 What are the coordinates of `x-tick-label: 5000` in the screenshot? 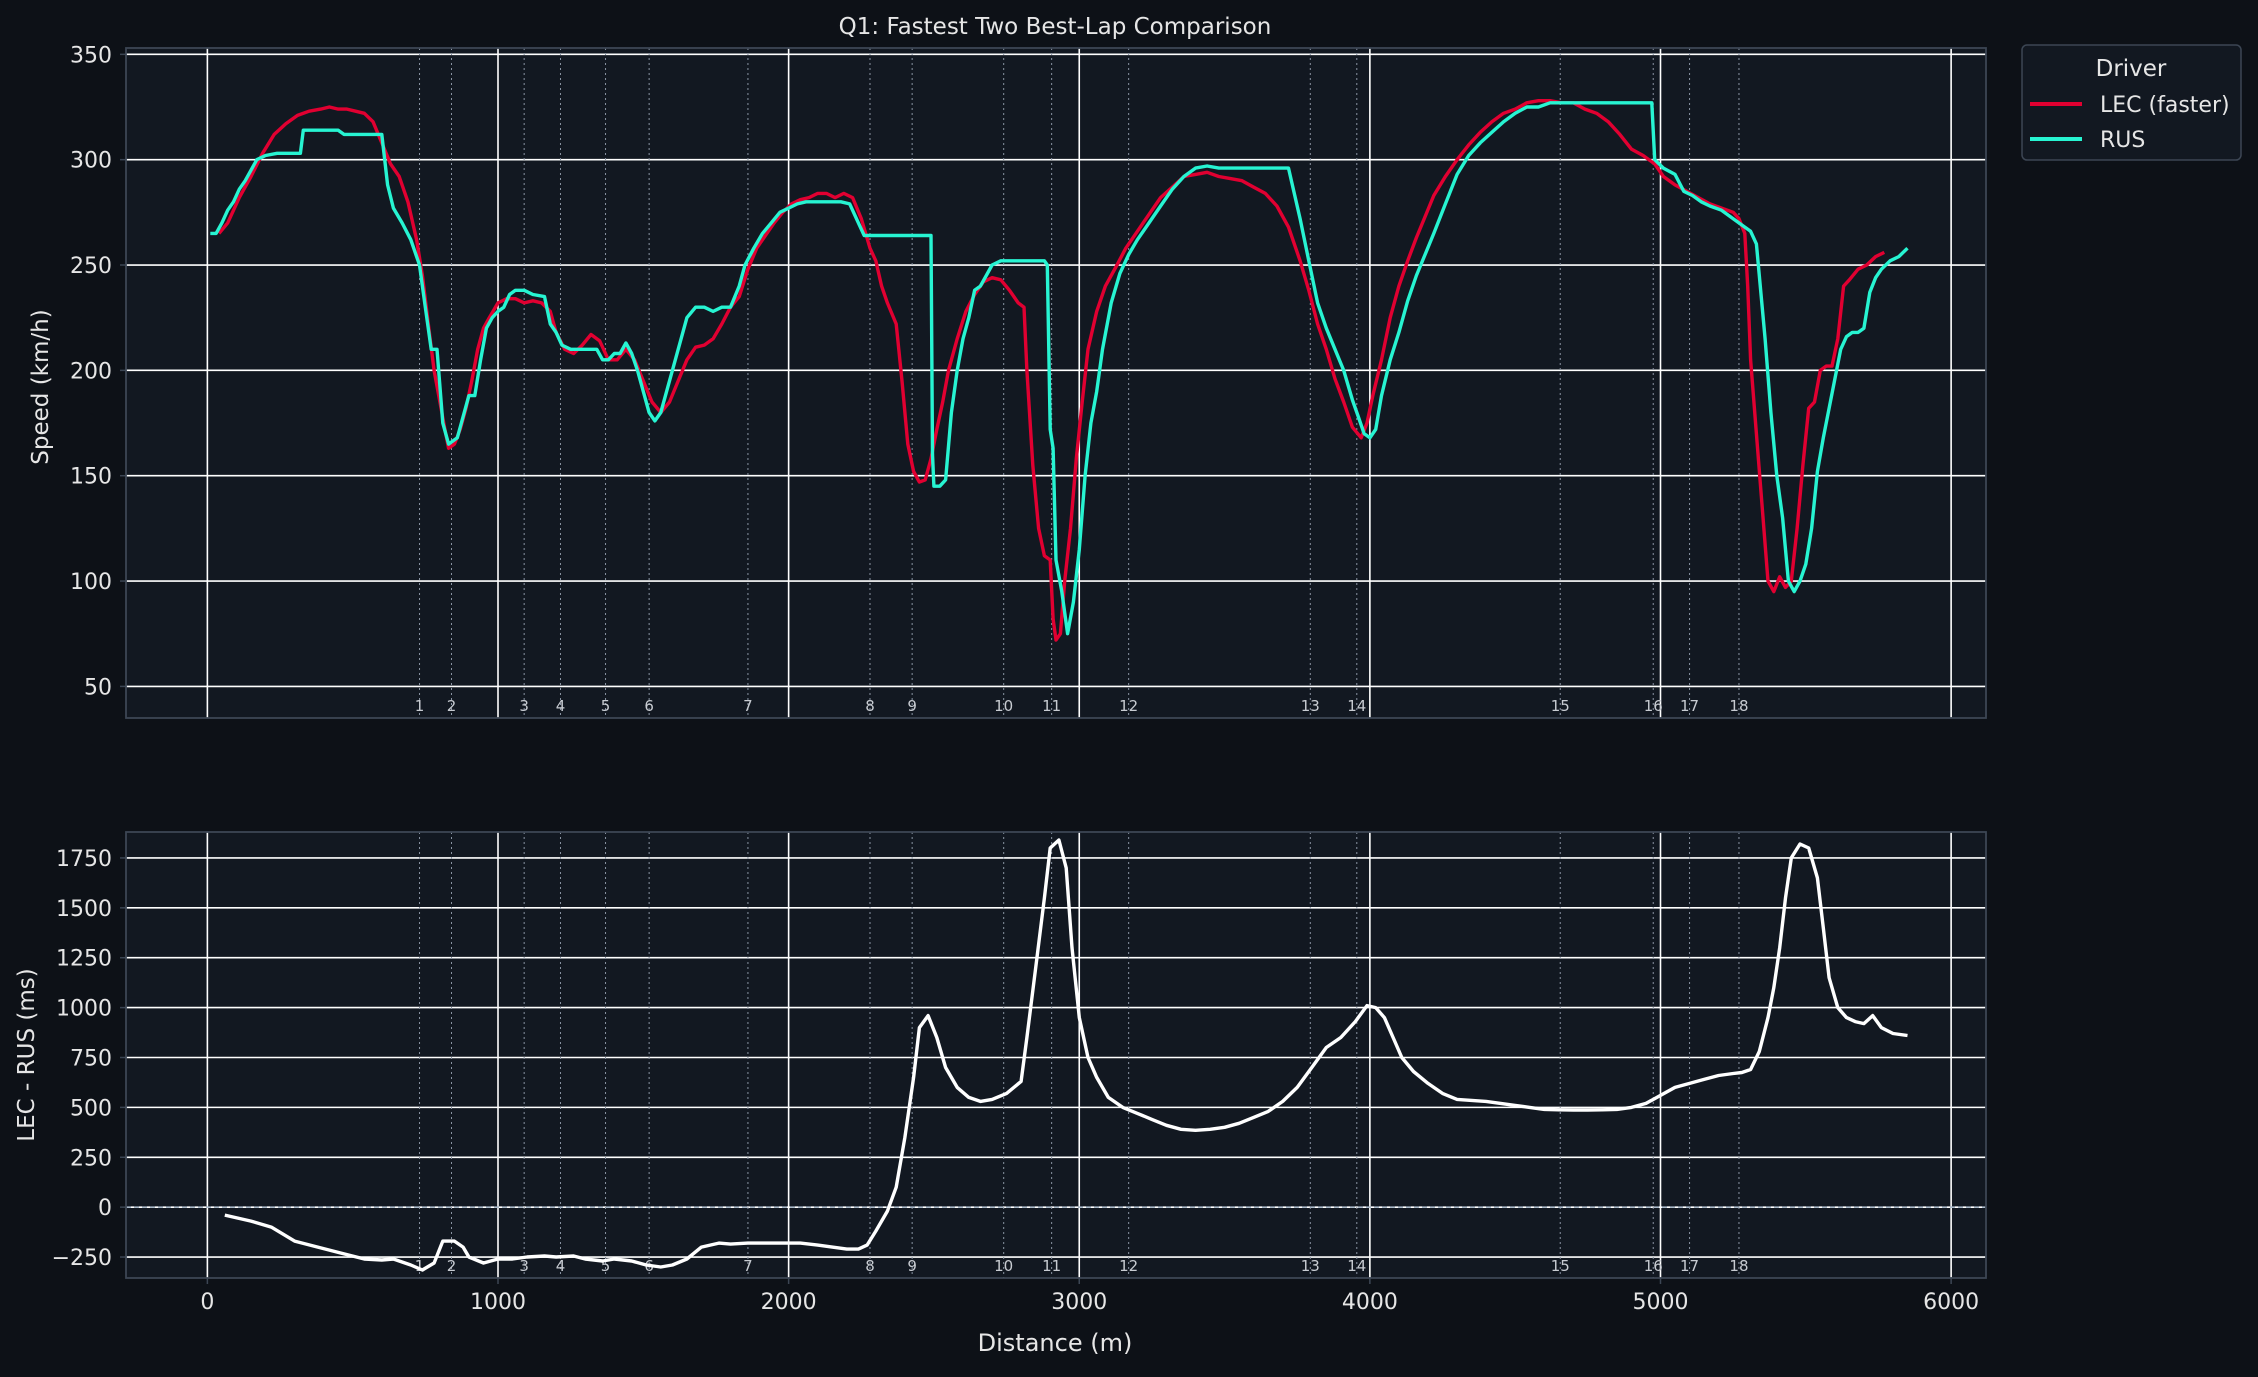 It's located at (1661, 1302).